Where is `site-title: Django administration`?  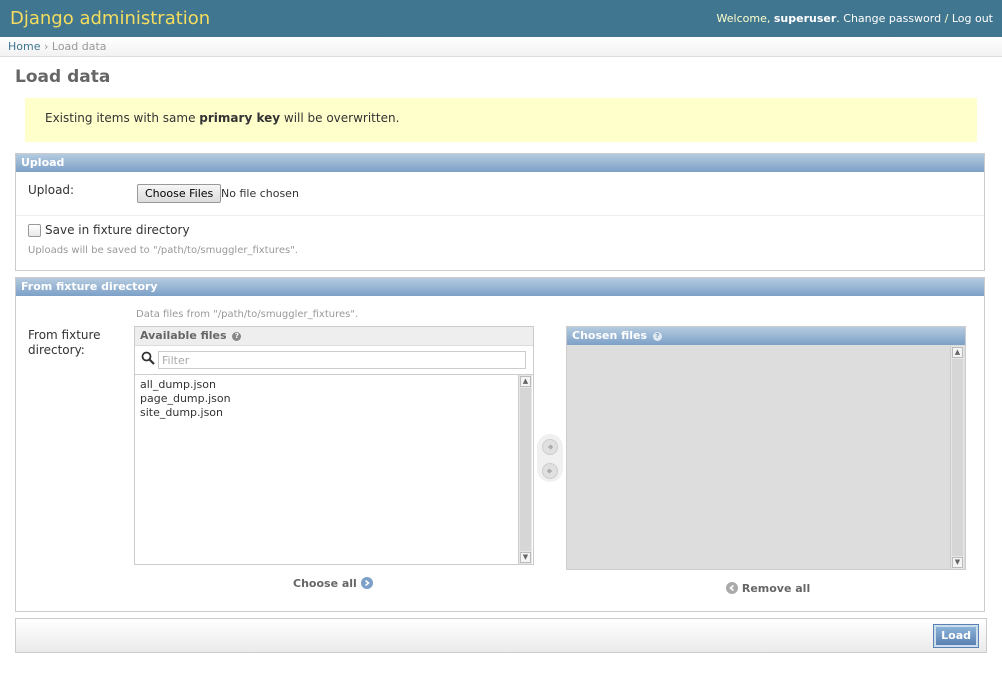 site-title: Django administration is located at coordinates (110, 18).